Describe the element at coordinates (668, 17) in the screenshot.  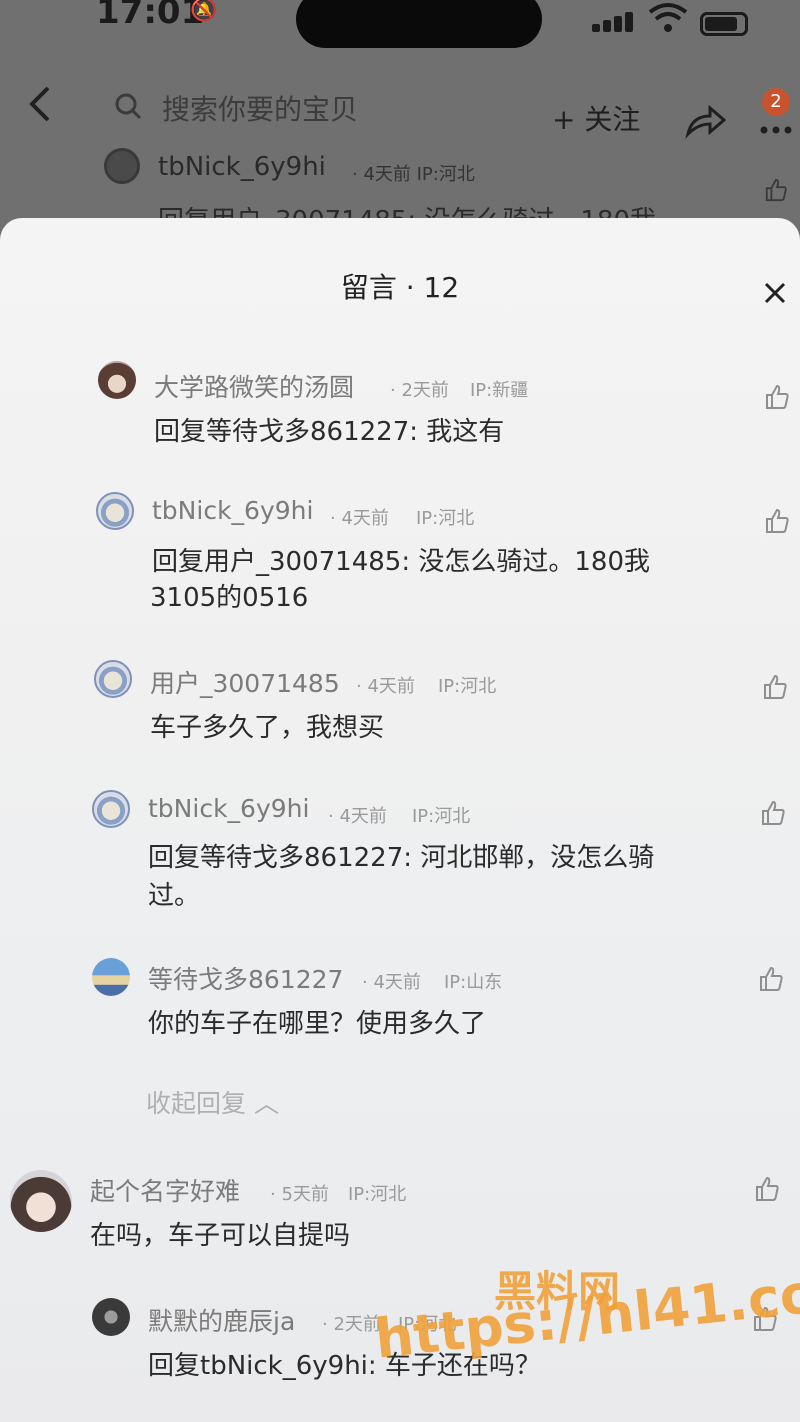
I see `wifi-icon` at that location.